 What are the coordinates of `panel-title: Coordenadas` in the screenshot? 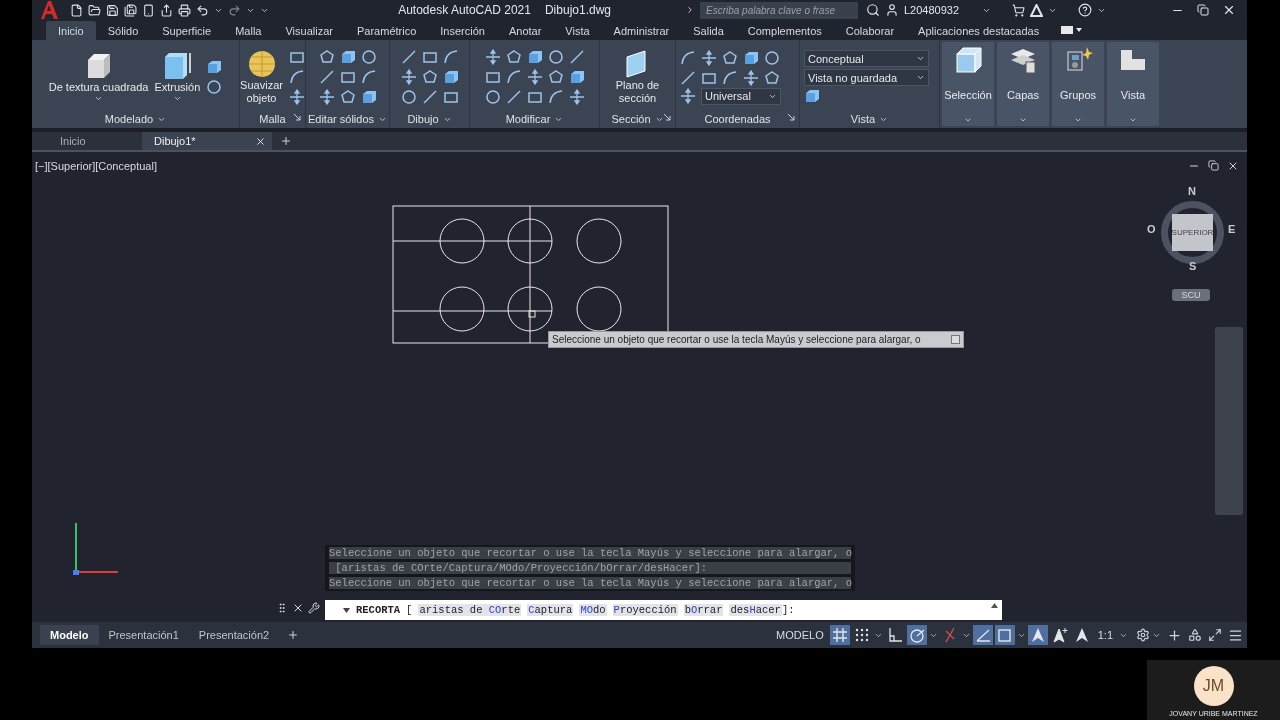 It's located at (737, 119).